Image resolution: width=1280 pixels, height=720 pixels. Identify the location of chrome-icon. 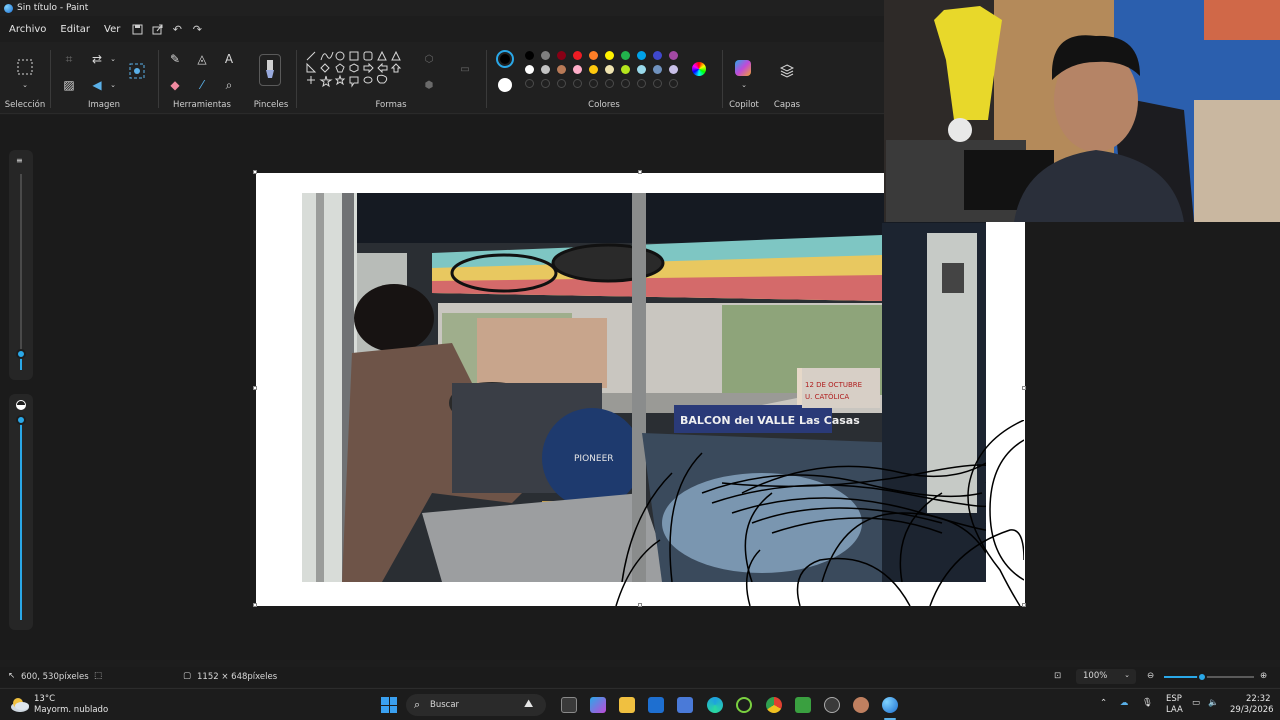
(774, 705).